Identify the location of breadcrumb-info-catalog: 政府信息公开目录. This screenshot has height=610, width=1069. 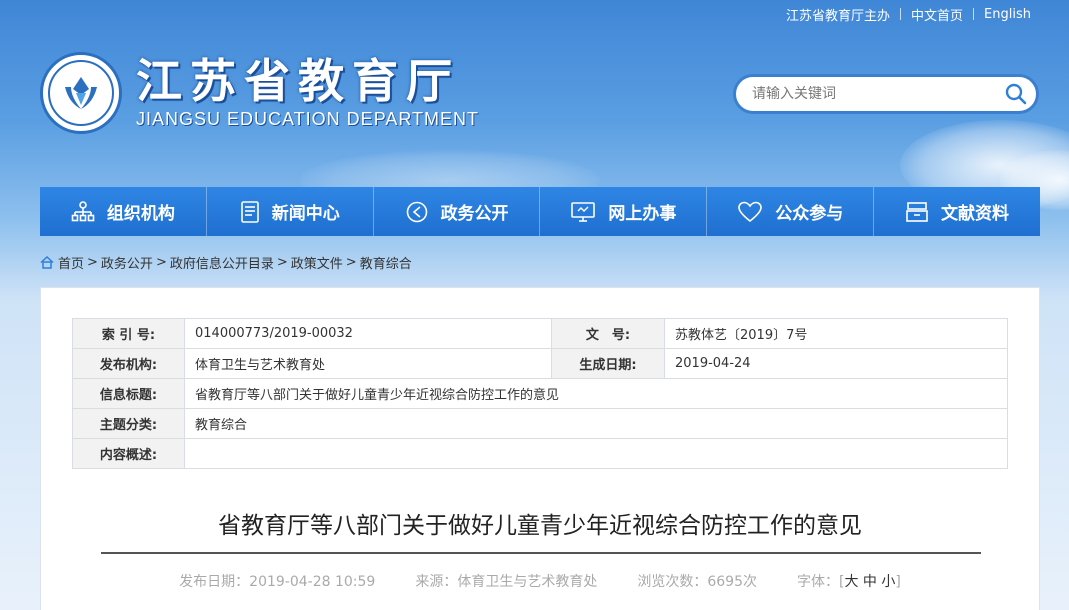
(222, 262).